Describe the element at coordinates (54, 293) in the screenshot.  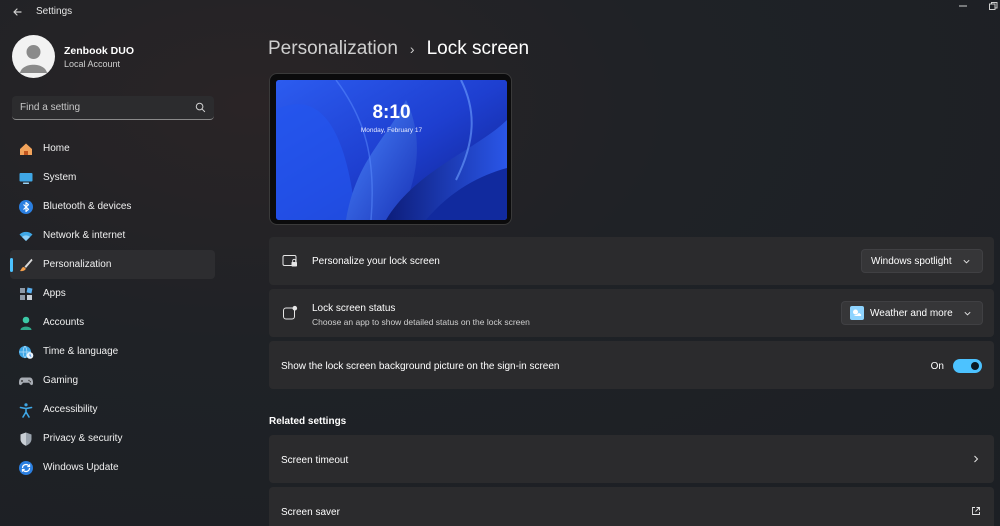
I see `sidebar-item-label: Apps` at that location.